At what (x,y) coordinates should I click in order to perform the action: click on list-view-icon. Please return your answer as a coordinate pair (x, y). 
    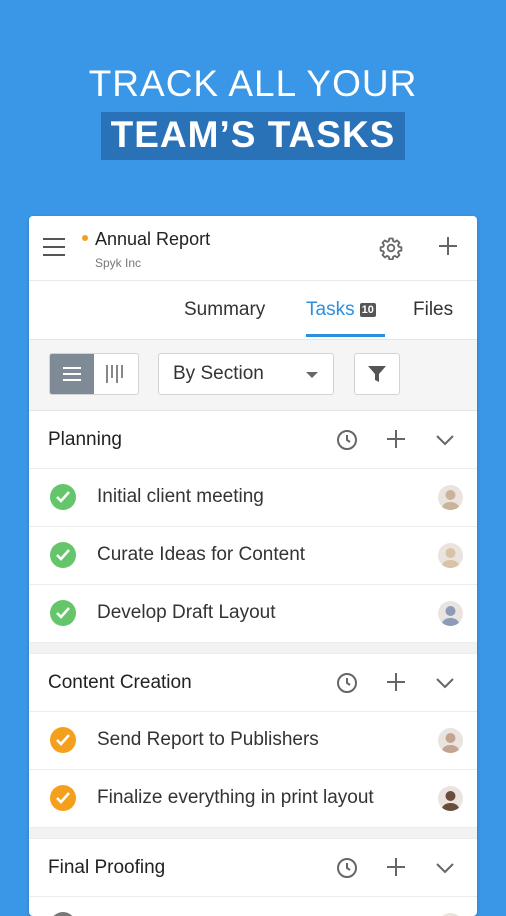
    Looking at the image, I should click on (72, 374).